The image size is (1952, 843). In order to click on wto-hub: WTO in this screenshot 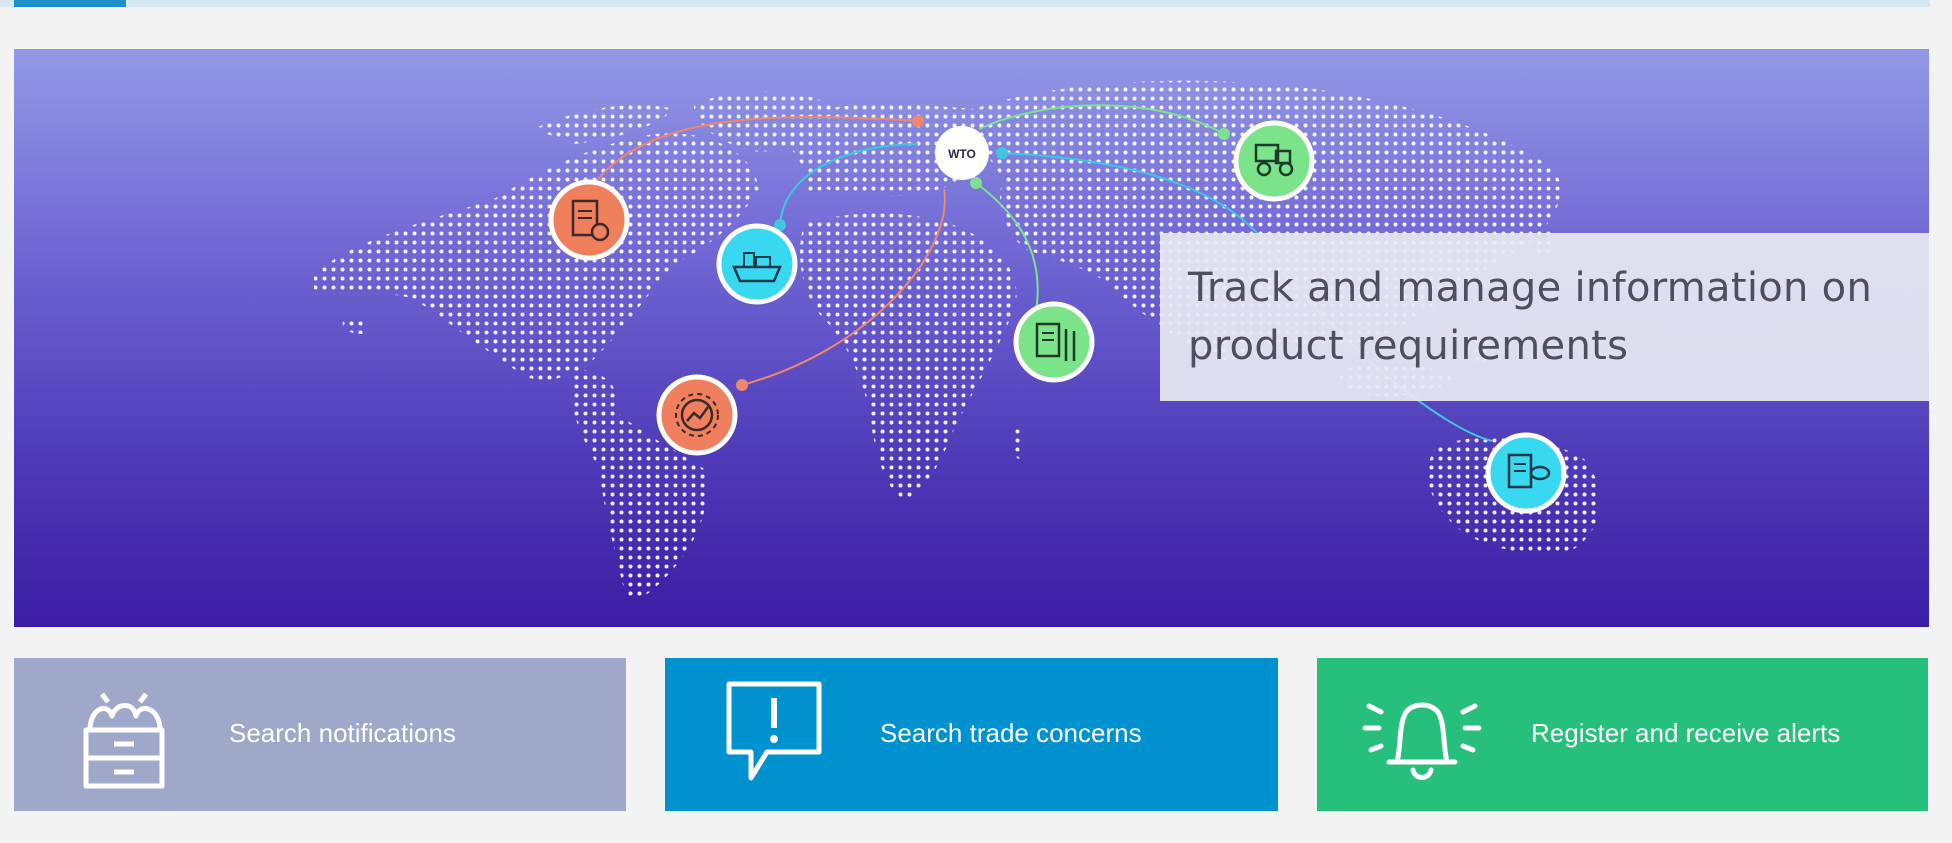, I will do `click(962, 153)`.